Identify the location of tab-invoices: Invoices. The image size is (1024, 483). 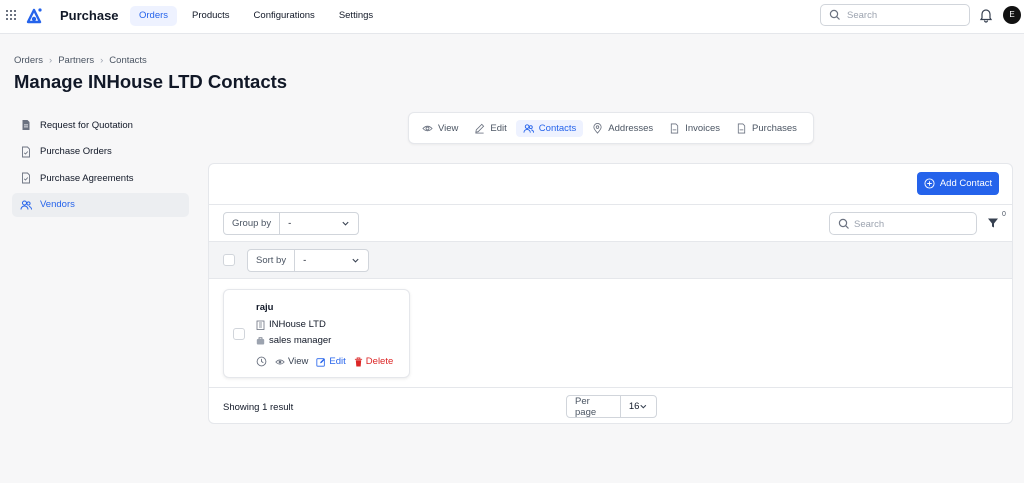
(694, 128).